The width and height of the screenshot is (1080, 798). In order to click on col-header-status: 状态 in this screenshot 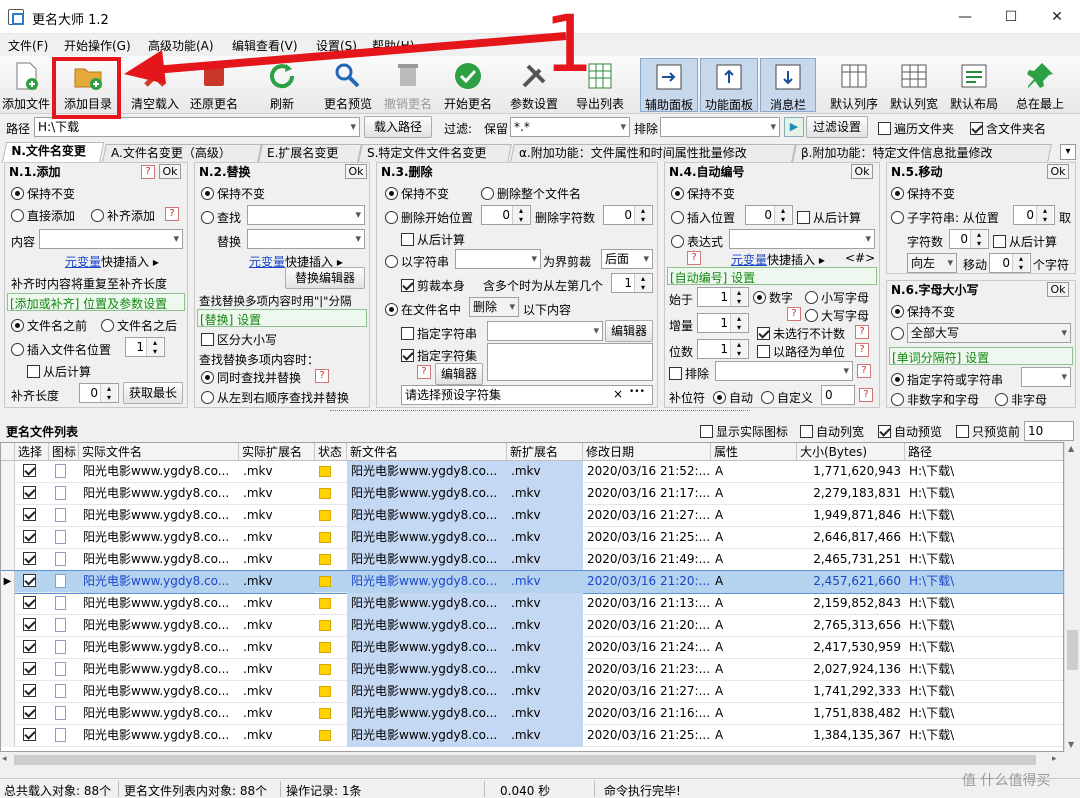, I will do `click(331, 452)`.